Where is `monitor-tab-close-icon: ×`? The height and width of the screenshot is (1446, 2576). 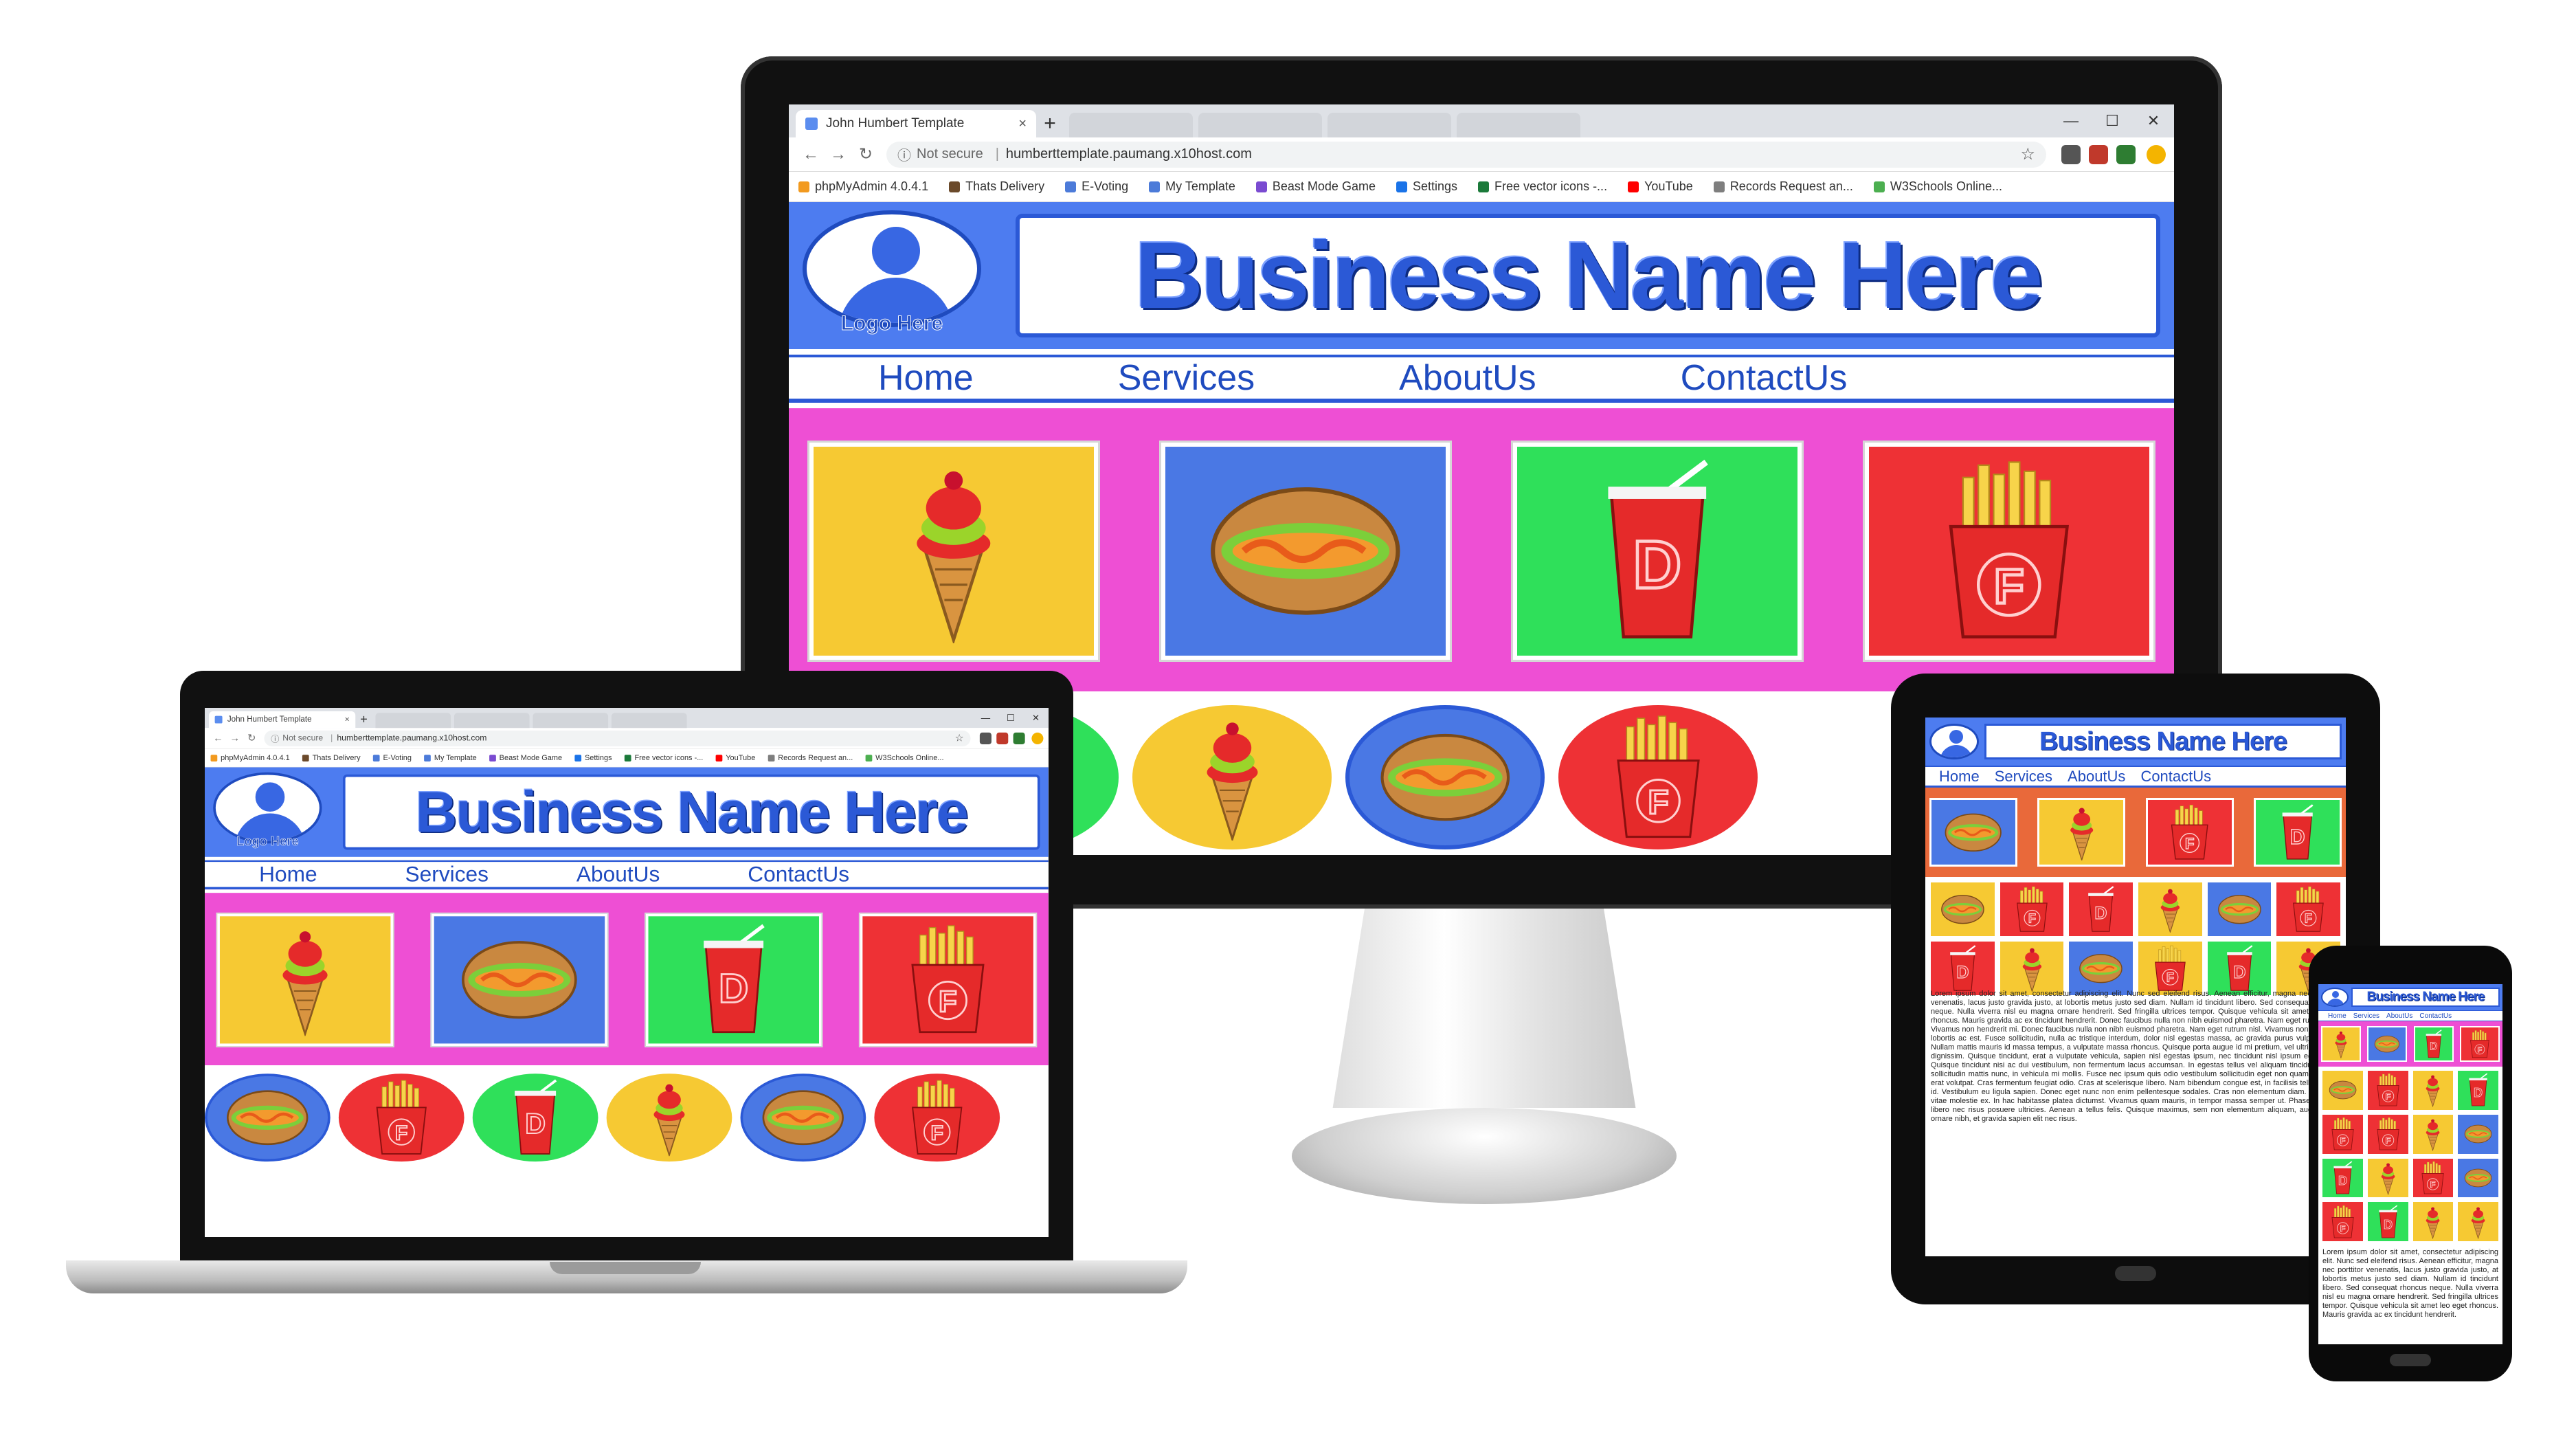 monitor-tab-close-icon: × is located at coordinates (1022, 124).